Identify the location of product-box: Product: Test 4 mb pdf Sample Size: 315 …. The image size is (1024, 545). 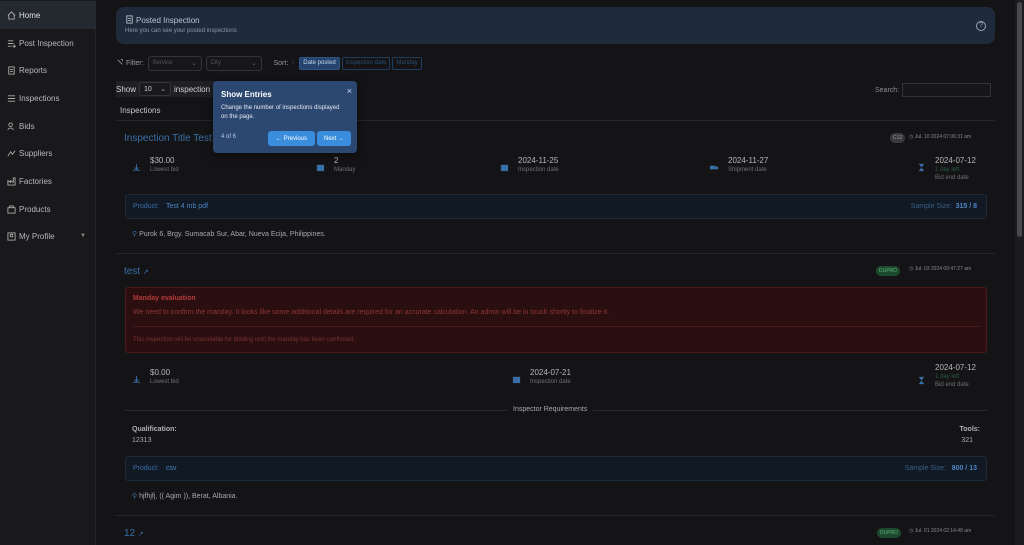
(556, 206).